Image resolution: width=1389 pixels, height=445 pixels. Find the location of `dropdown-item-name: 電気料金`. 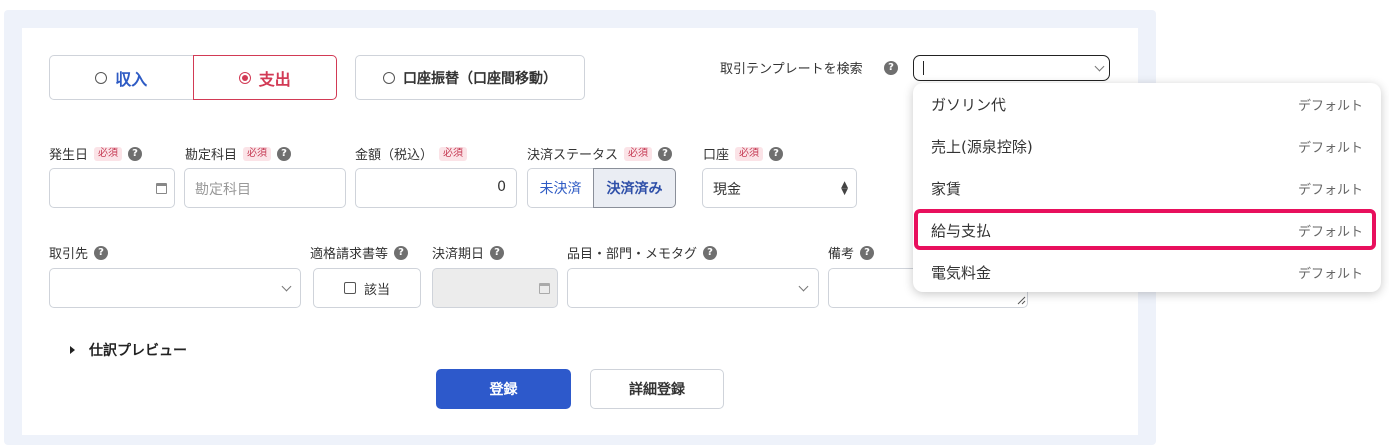

dropdown-item-name: 電気料金 is located at coordinates (961, 273).